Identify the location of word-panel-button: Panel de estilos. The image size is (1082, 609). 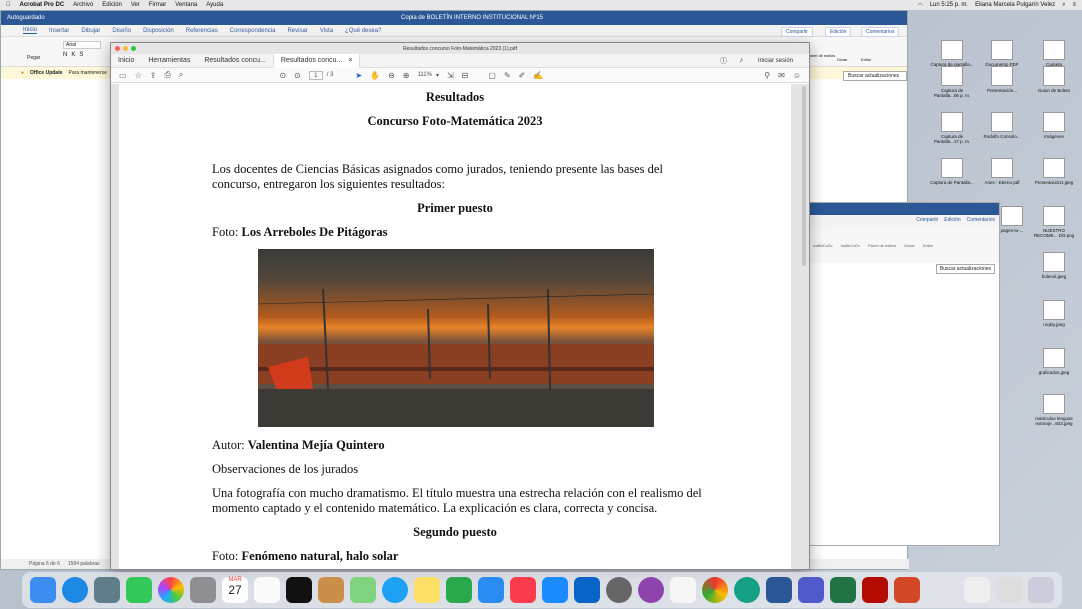
(821, 55).